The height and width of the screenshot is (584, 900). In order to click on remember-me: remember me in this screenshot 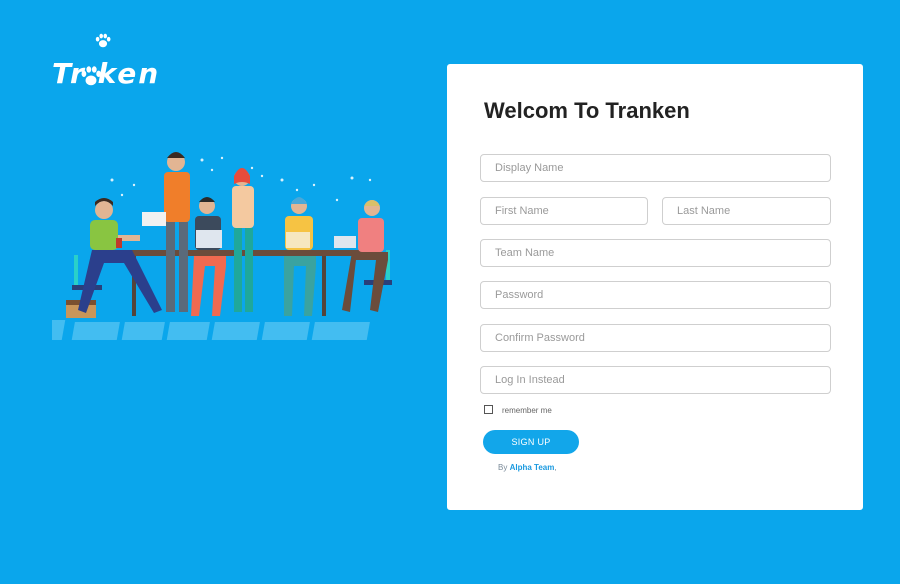, I will do `click(518, 409)`.